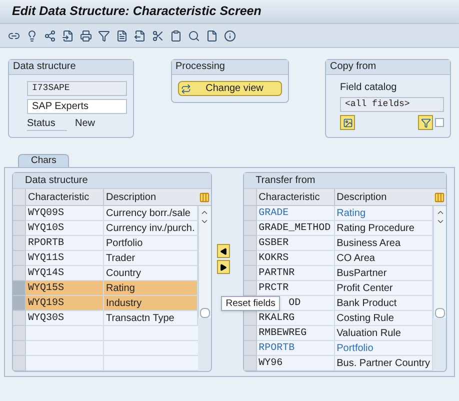  I want to click on input-field: SAP Experts, so click(77, 106).